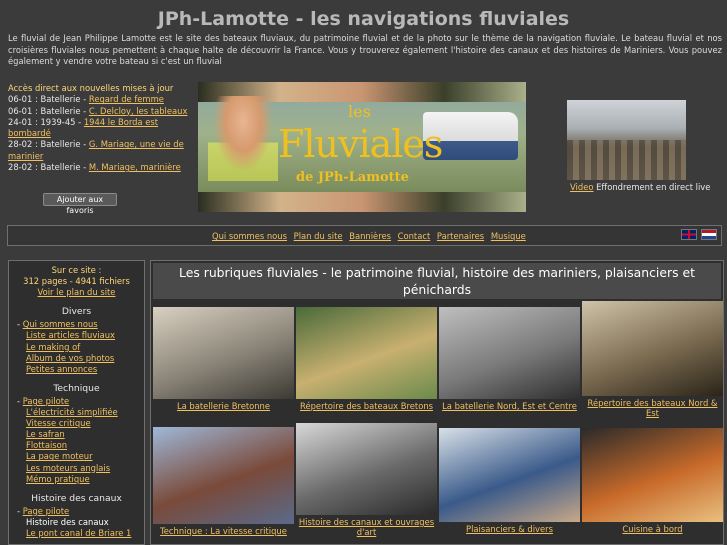 This screenshot has width=727, height=545. Describe the element at coordinates (76, 270) in the screenshot. I see `site-stats-heading: Sur ce site :` at that location.